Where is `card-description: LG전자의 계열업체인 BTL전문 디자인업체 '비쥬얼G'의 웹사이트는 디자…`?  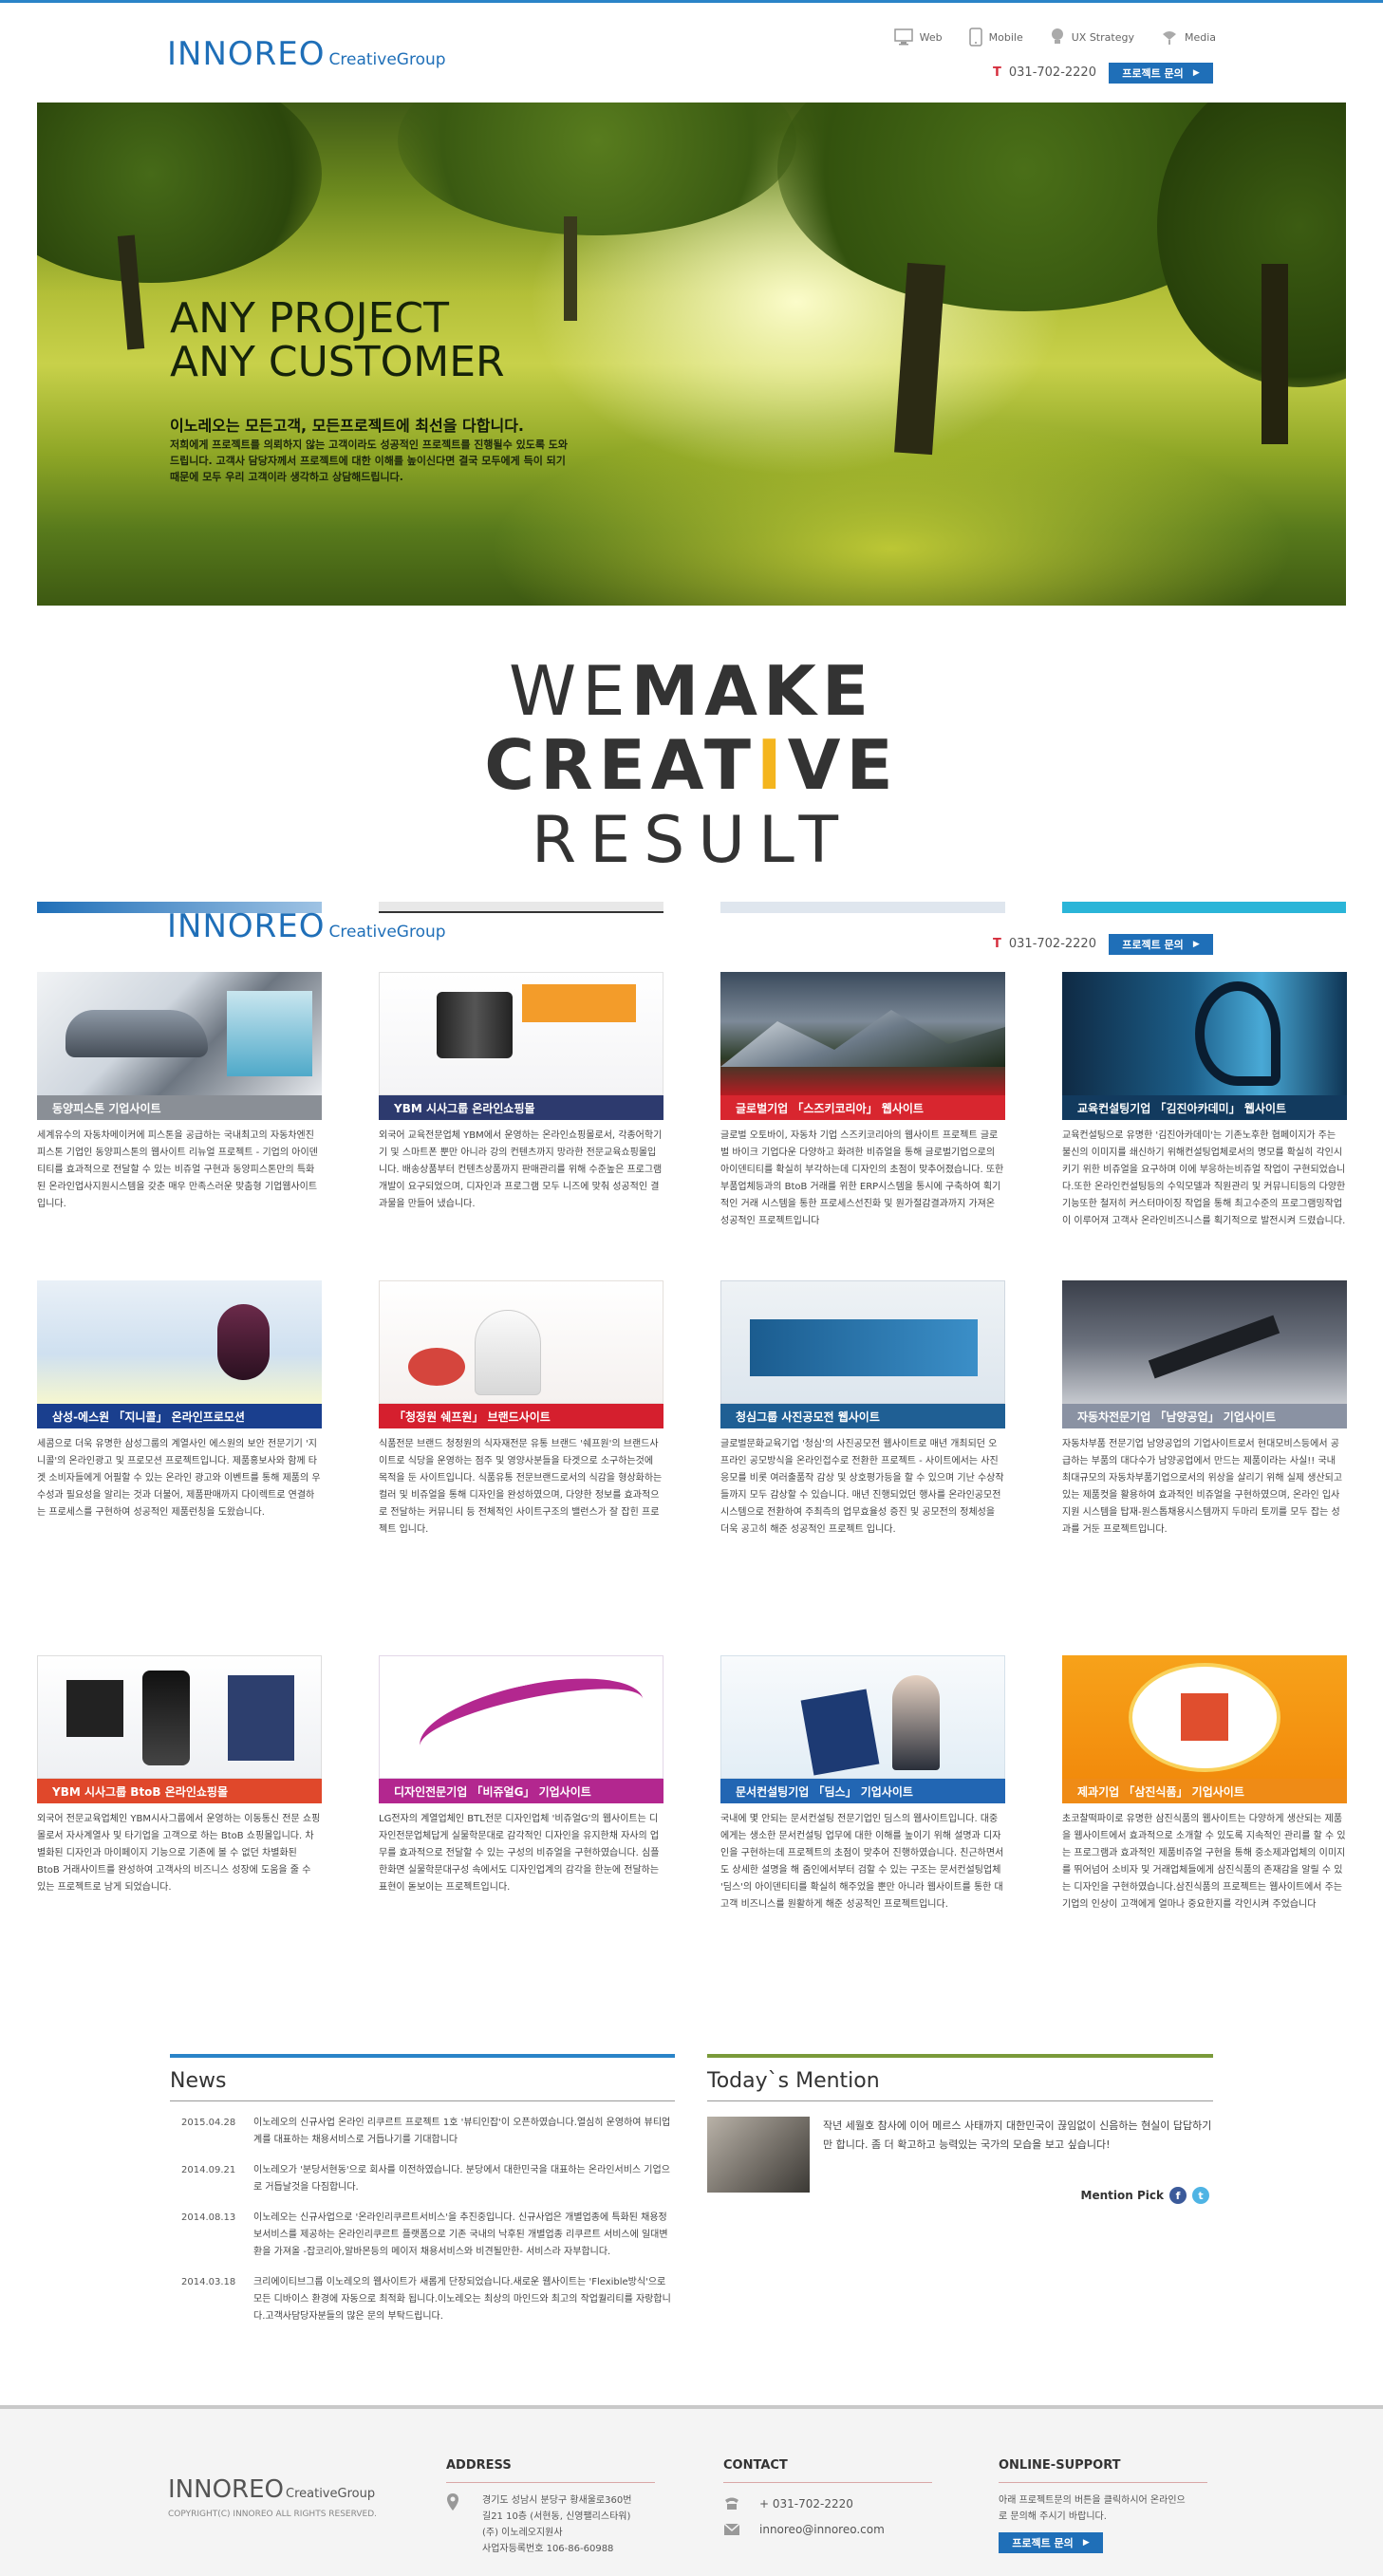 card-description: LG전자의 계열업체인 BTL전문 디자인업체 '비쥬얼G'의 웹사이트는 디자… is located at coordinates (519, 1853).